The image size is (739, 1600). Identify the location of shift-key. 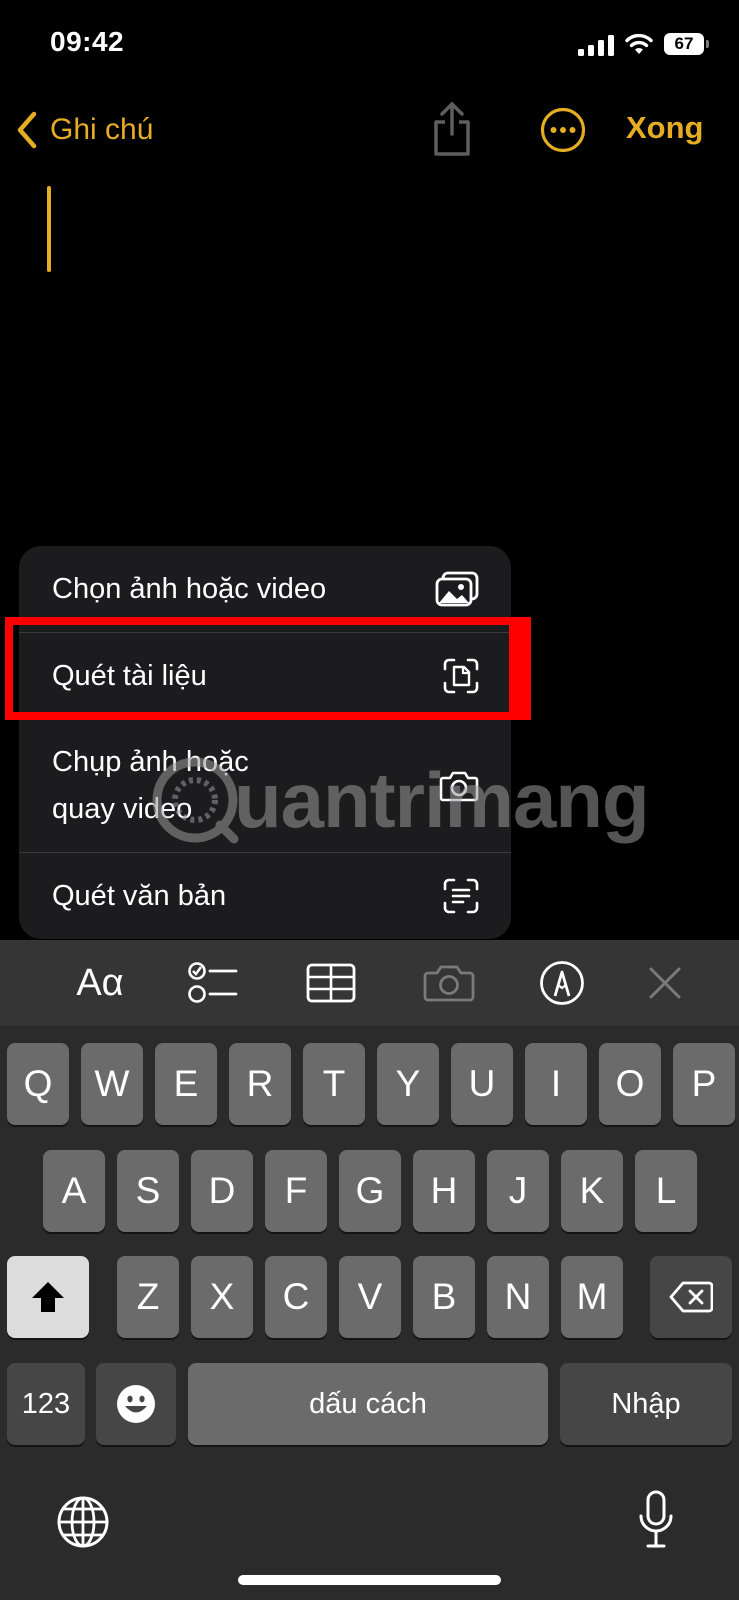
(48, 1297).